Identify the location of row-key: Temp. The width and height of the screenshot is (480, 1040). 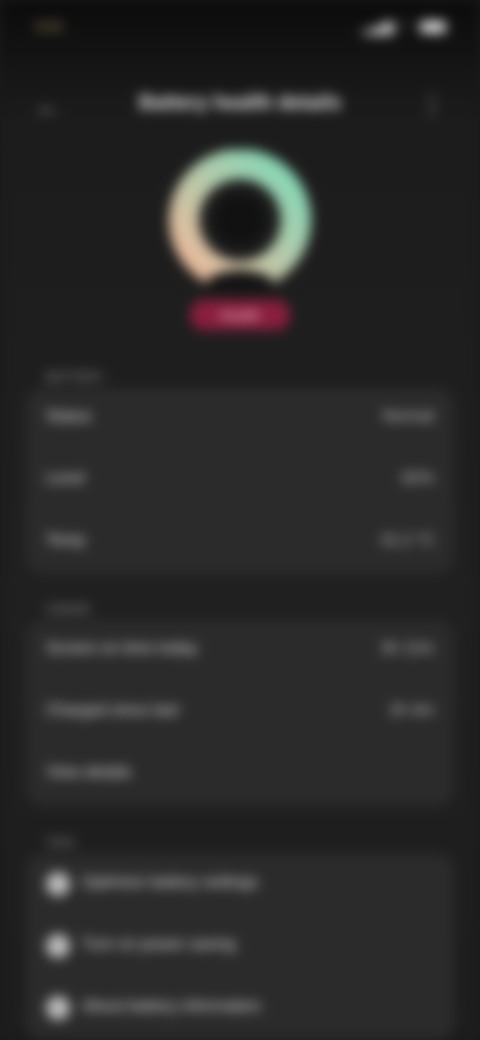
(66, 540).